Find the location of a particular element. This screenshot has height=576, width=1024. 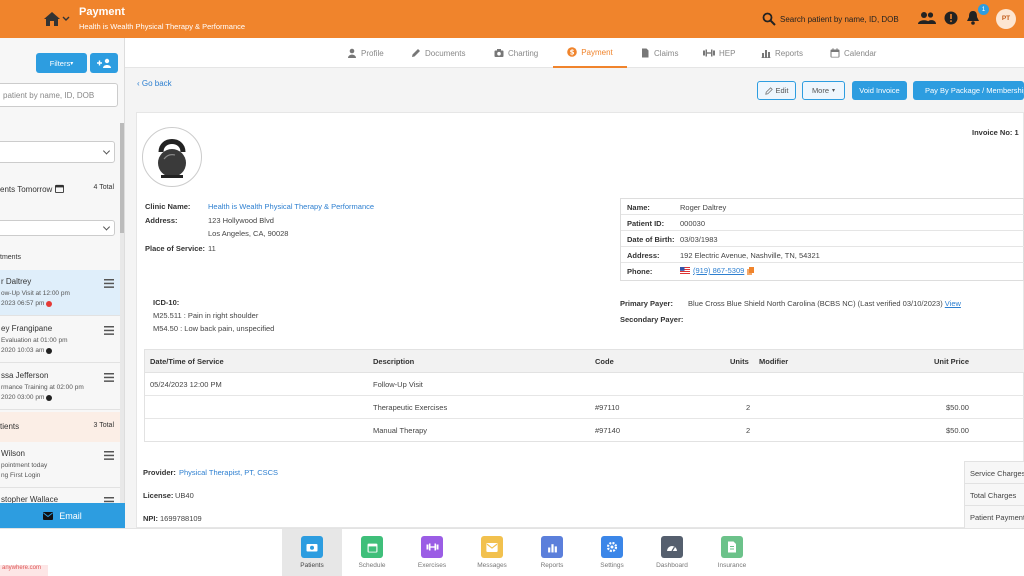

license-label: License: is located at coordinates (158, 495).